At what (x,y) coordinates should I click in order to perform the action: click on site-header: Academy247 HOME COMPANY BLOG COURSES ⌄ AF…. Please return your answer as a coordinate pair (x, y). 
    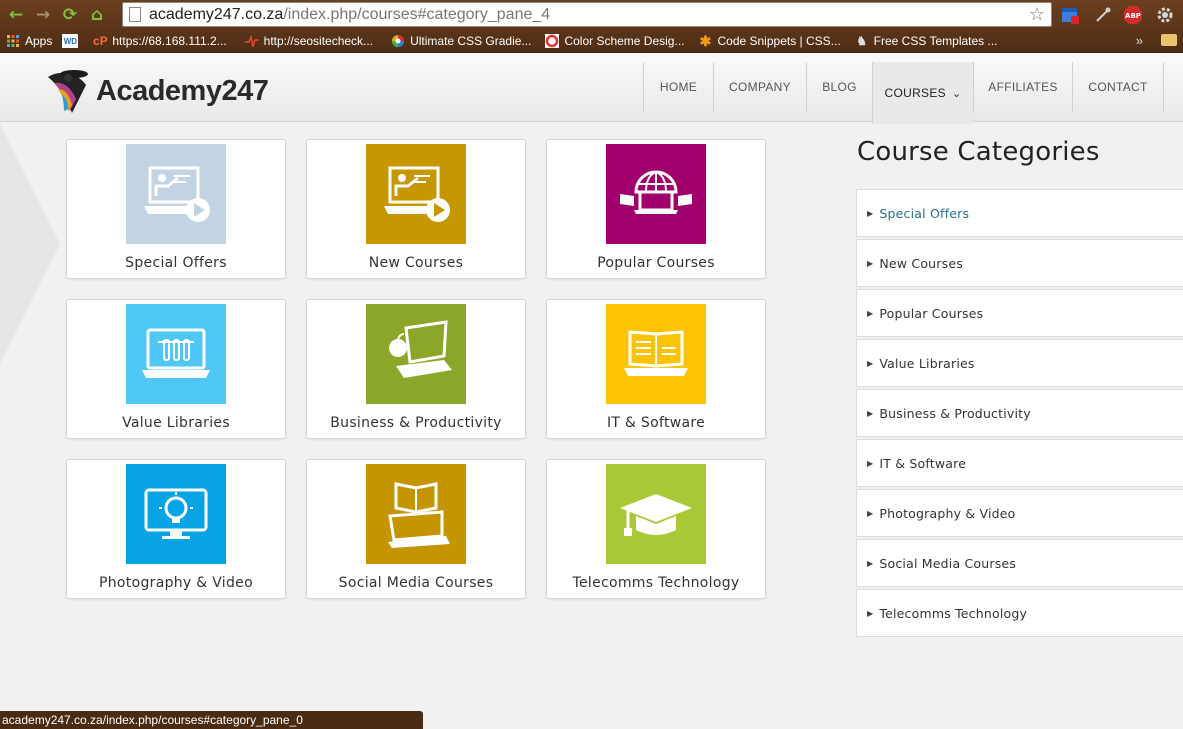
    Looking at the image, I should click on (591, 88).